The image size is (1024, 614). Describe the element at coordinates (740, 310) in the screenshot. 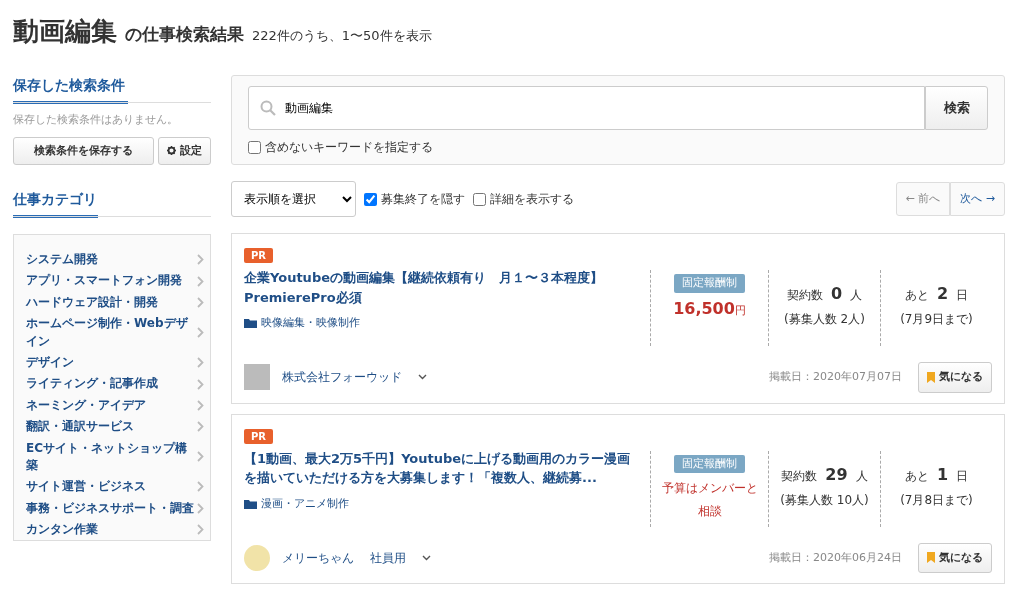

I see `budget-unit: 円` at that location.